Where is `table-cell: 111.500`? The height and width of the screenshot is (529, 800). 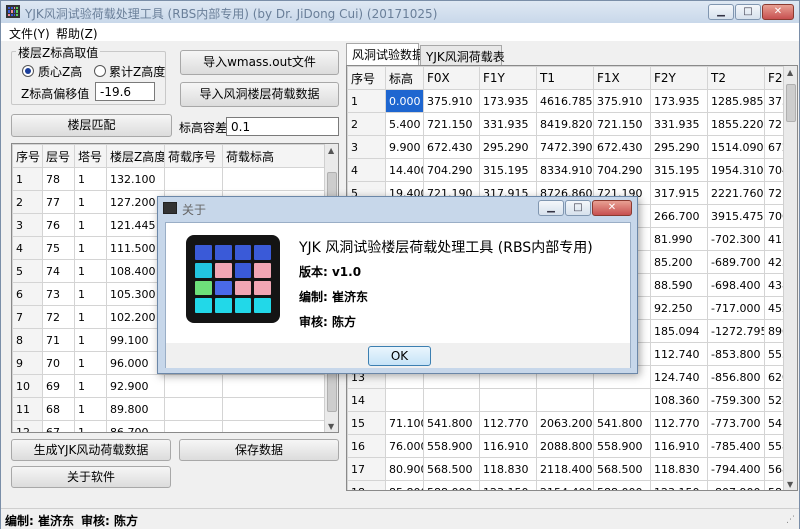
table-cell: 111.500 is located at coordinates (135, 248).